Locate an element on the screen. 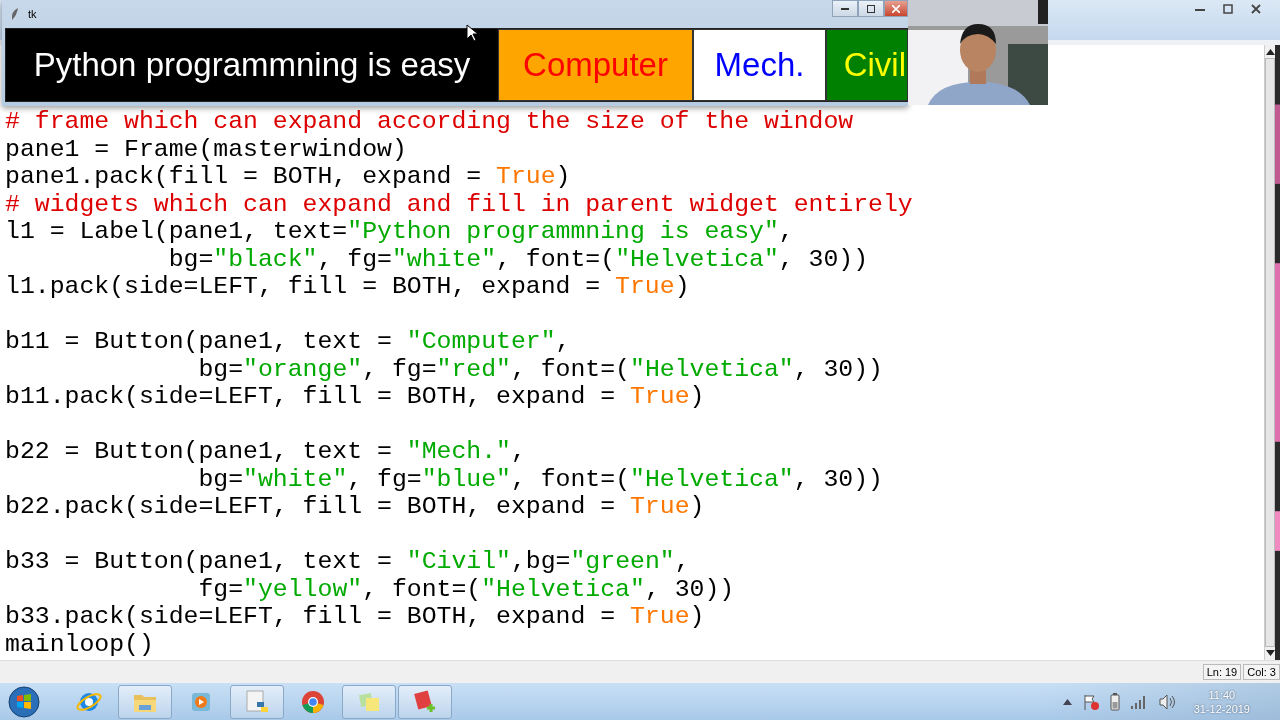 The height and width of the screenshot is (720, 1280). code-line: b11 = Button(pane1, text = "Computer", is located at coordinates (288, 342).